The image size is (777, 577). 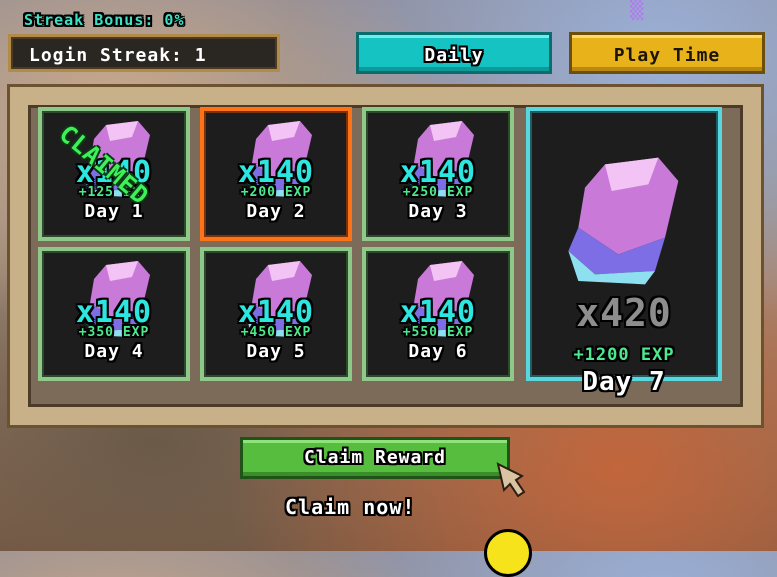 What do you see at coordinates (637, 10) in the screenshot?
I see `decorative-glyph-icon: ▒` at bounding box center [637, 10].